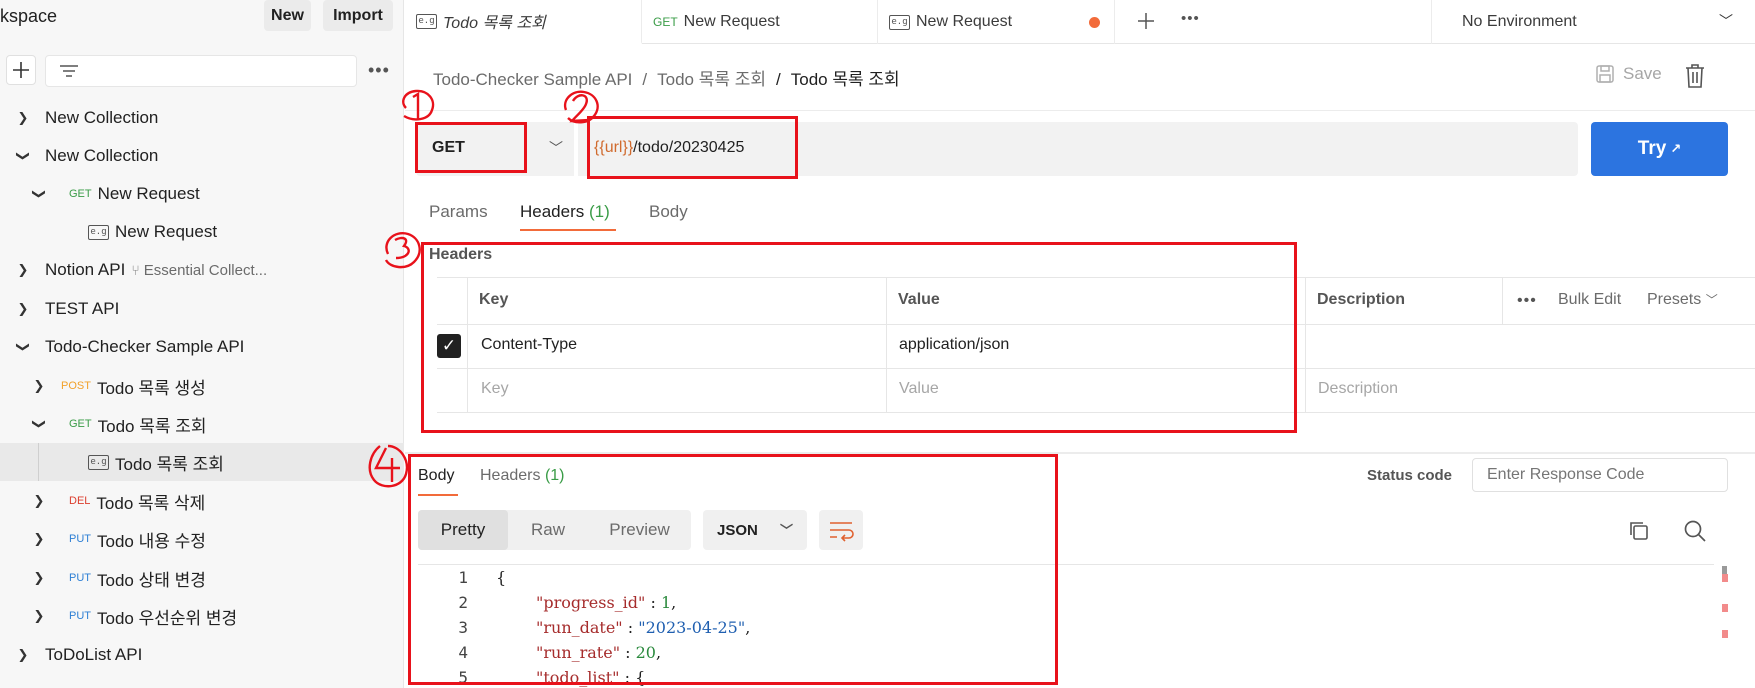  Describe the element at coordinates (668, 212) in the screenshot. I see `tab-body: Body` at that location.